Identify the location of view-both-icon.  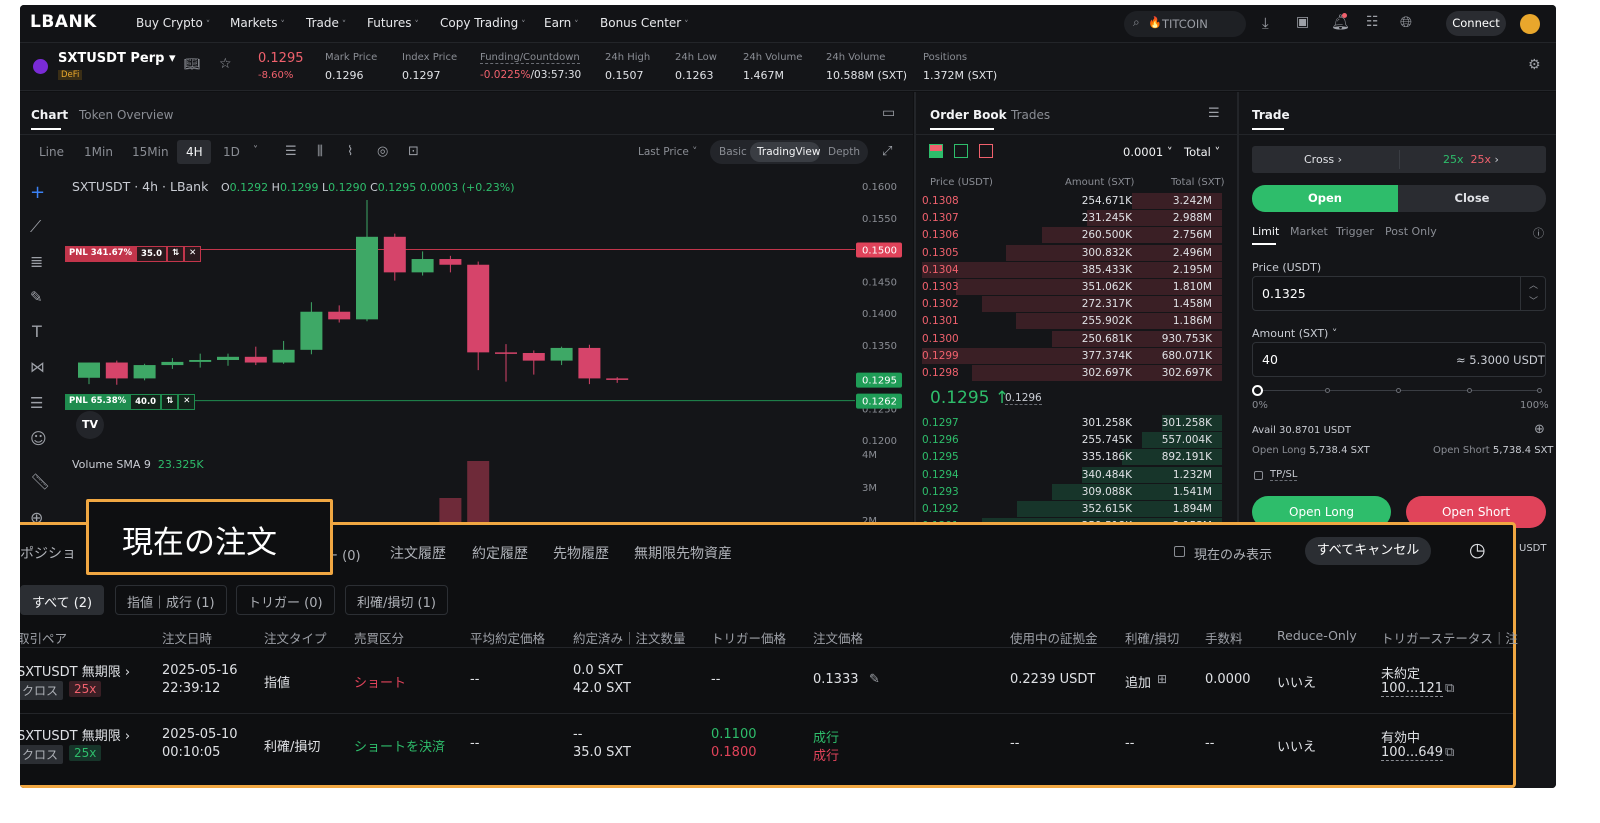
(936, 151).